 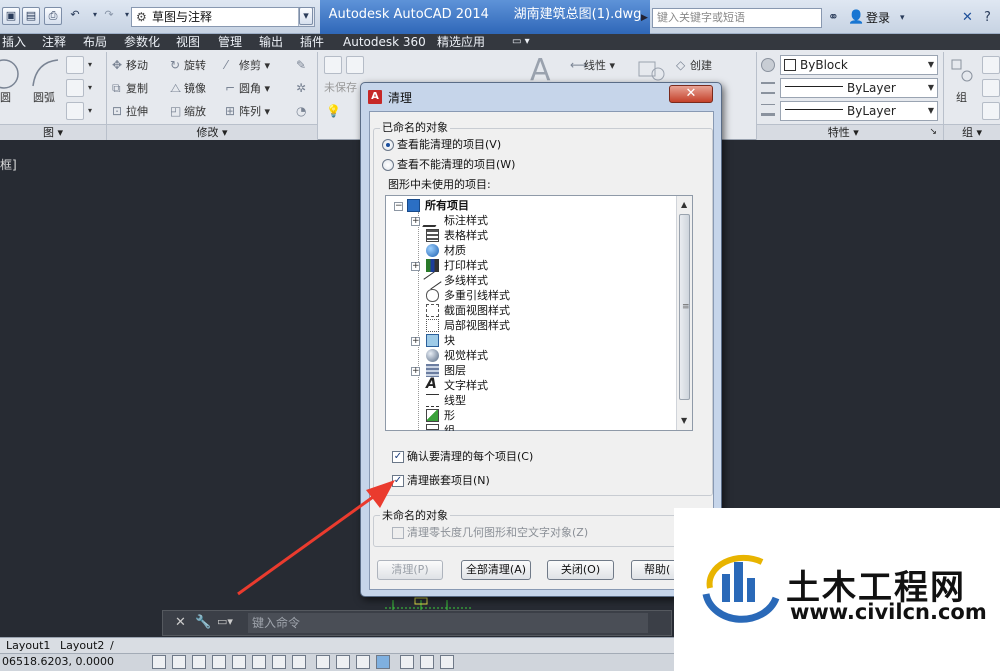 What do you see at coordinates (592, 65) in the screenshot?
I see `linear-dimension-tool: ⟷线性 ▾` at bounding box center [592, 65].